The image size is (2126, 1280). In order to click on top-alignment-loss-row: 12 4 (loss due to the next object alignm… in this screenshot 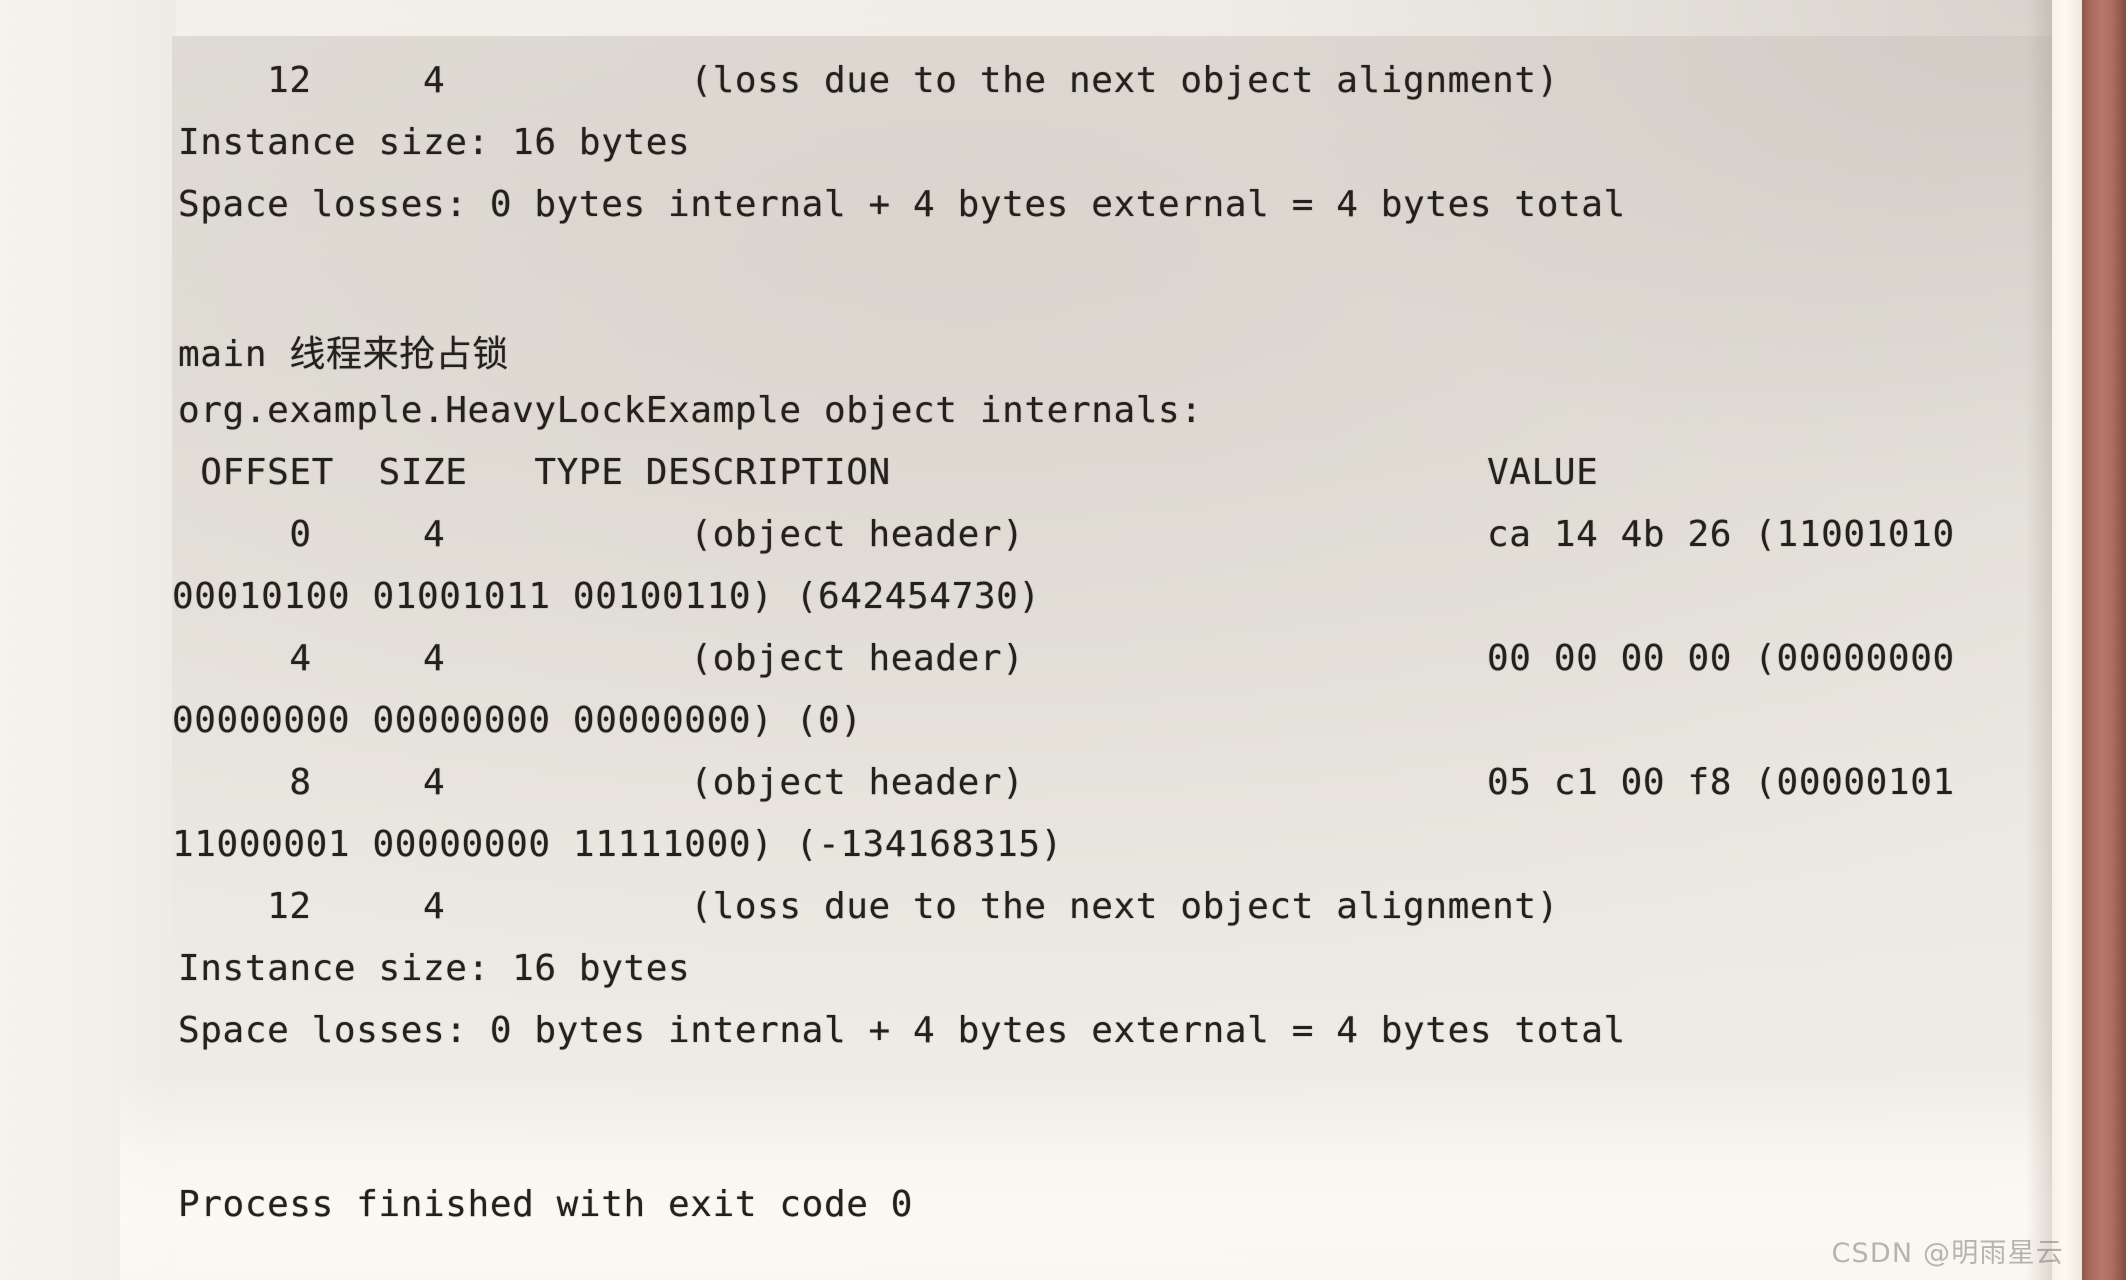, I will do `click(868, 80)`.